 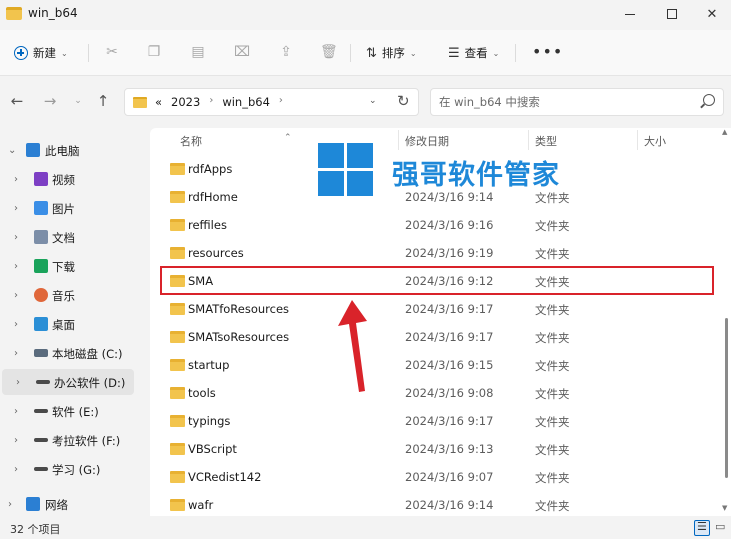 I want to click on sidebar-item-label: 本地磁盘 (C:), so click(x=87, y=354).